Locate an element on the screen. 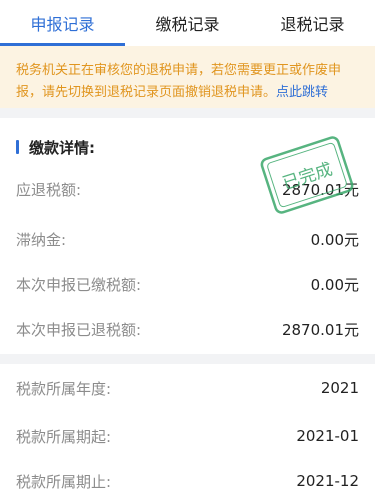 The image size is (375, 500). tab-payment-records: 缴税记录 is located at coordinates (187, 23).